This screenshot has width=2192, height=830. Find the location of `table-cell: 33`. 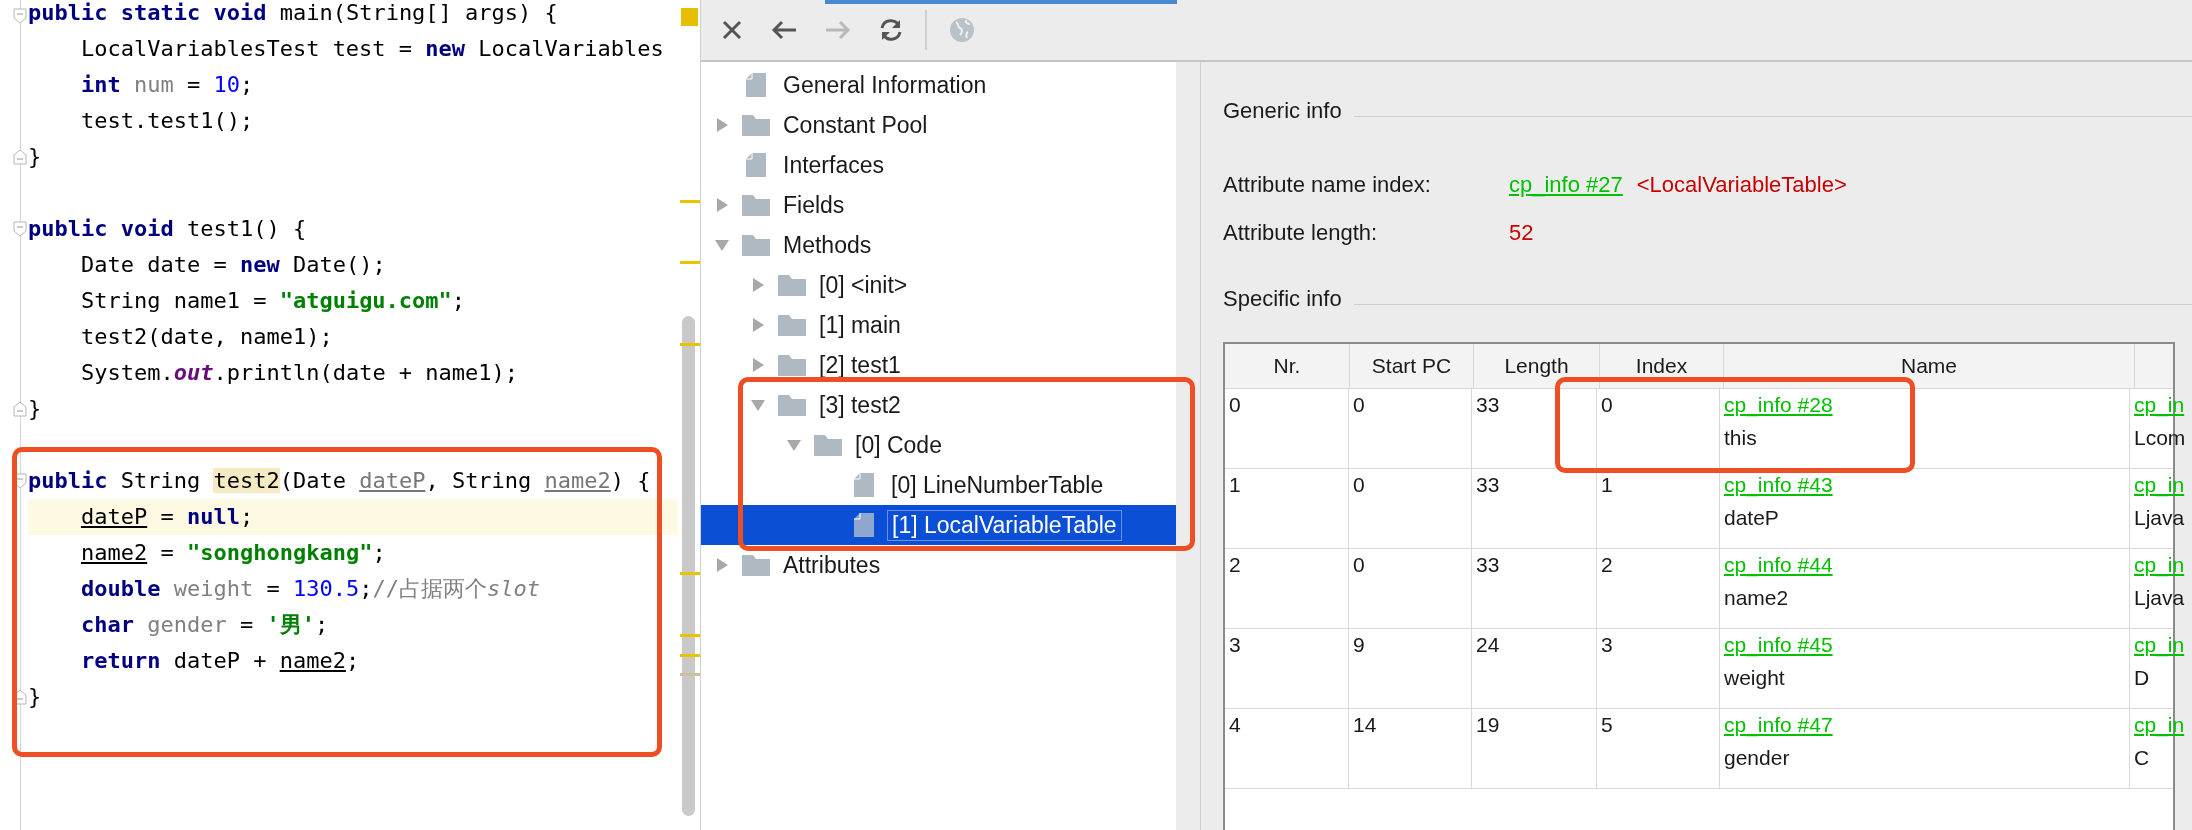

table-cell: 33 is located at coordinates (1534, 428).